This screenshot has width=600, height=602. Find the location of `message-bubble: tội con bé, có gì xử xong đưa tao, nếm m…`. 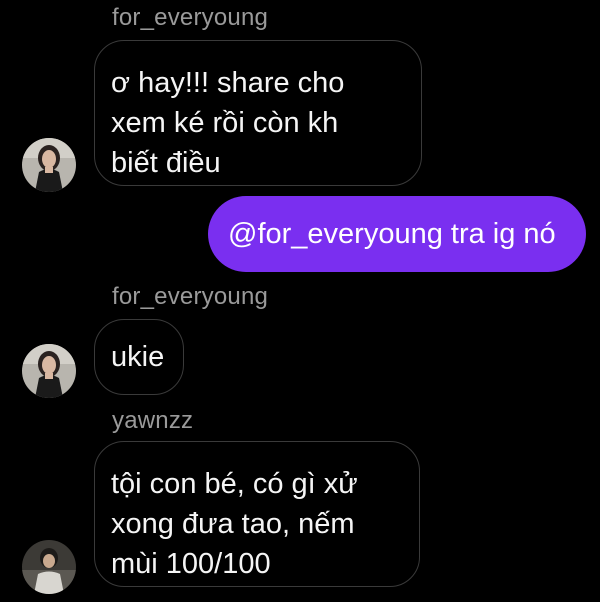

message-bubble: tội con bé, có gì xử xong đưa tao, nếm m… is located at coordinates (257, 514).